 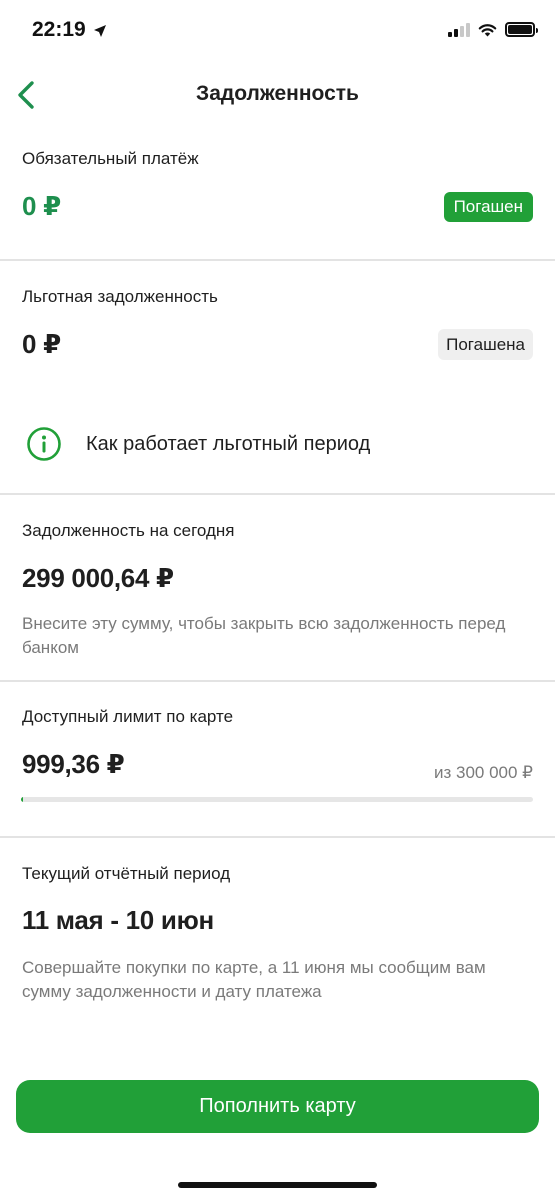 I want to click on reporting-period-range: 11 мая - 10 июн, so click(x=118, y=920).